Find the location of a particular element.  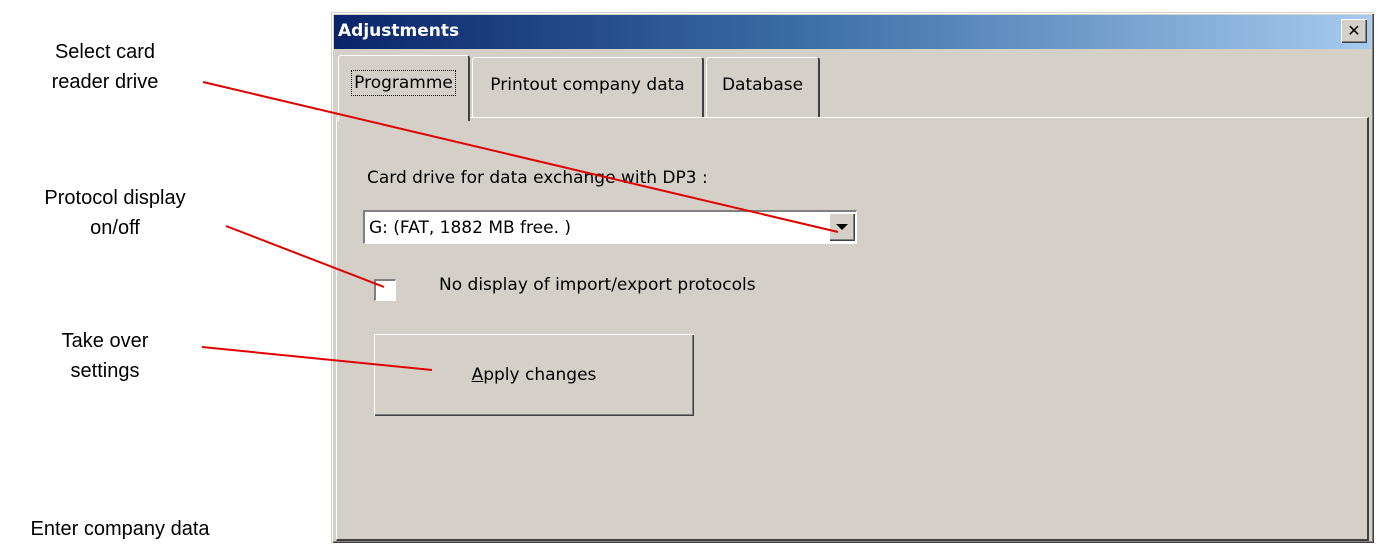

apply-mnemonic: A is located at coordinates (477, 375).